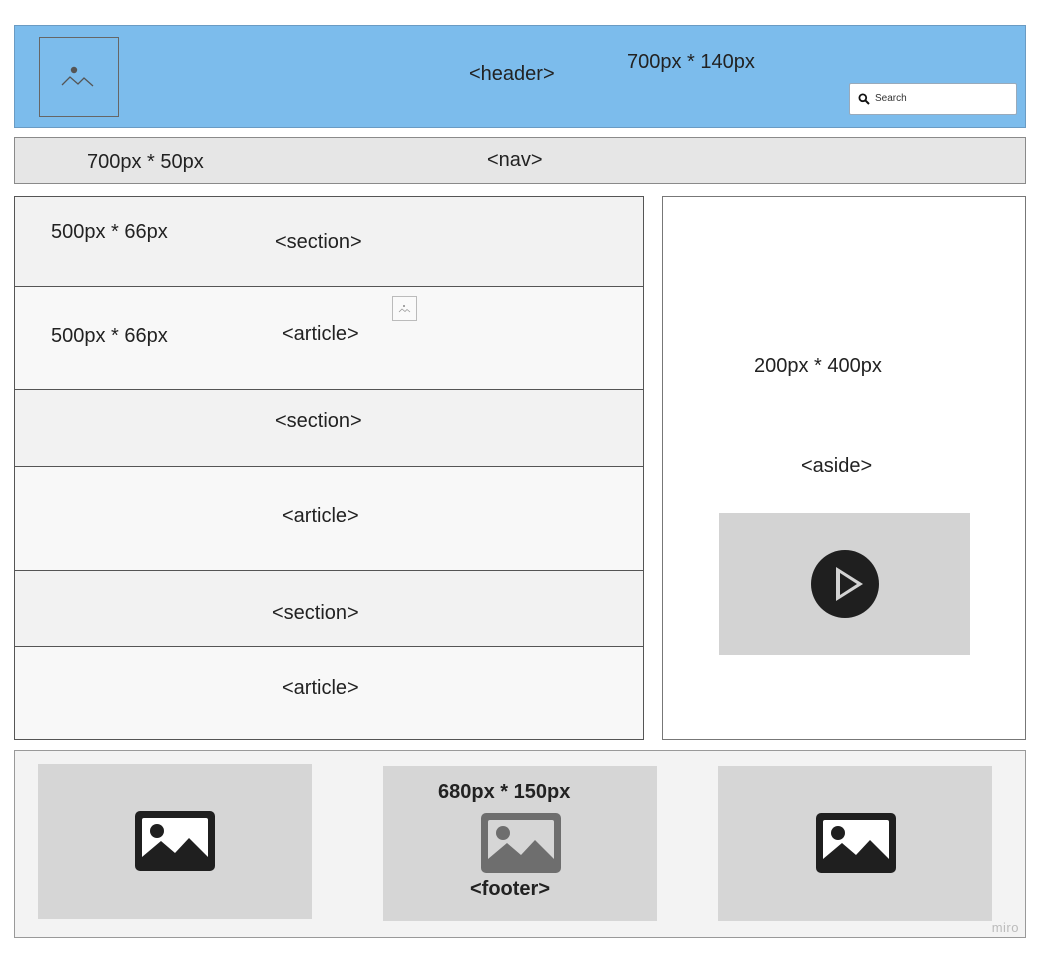 This screenshot has height=959, width=1042. I want to click on miro-watermark: miro, so click(1005, 927).